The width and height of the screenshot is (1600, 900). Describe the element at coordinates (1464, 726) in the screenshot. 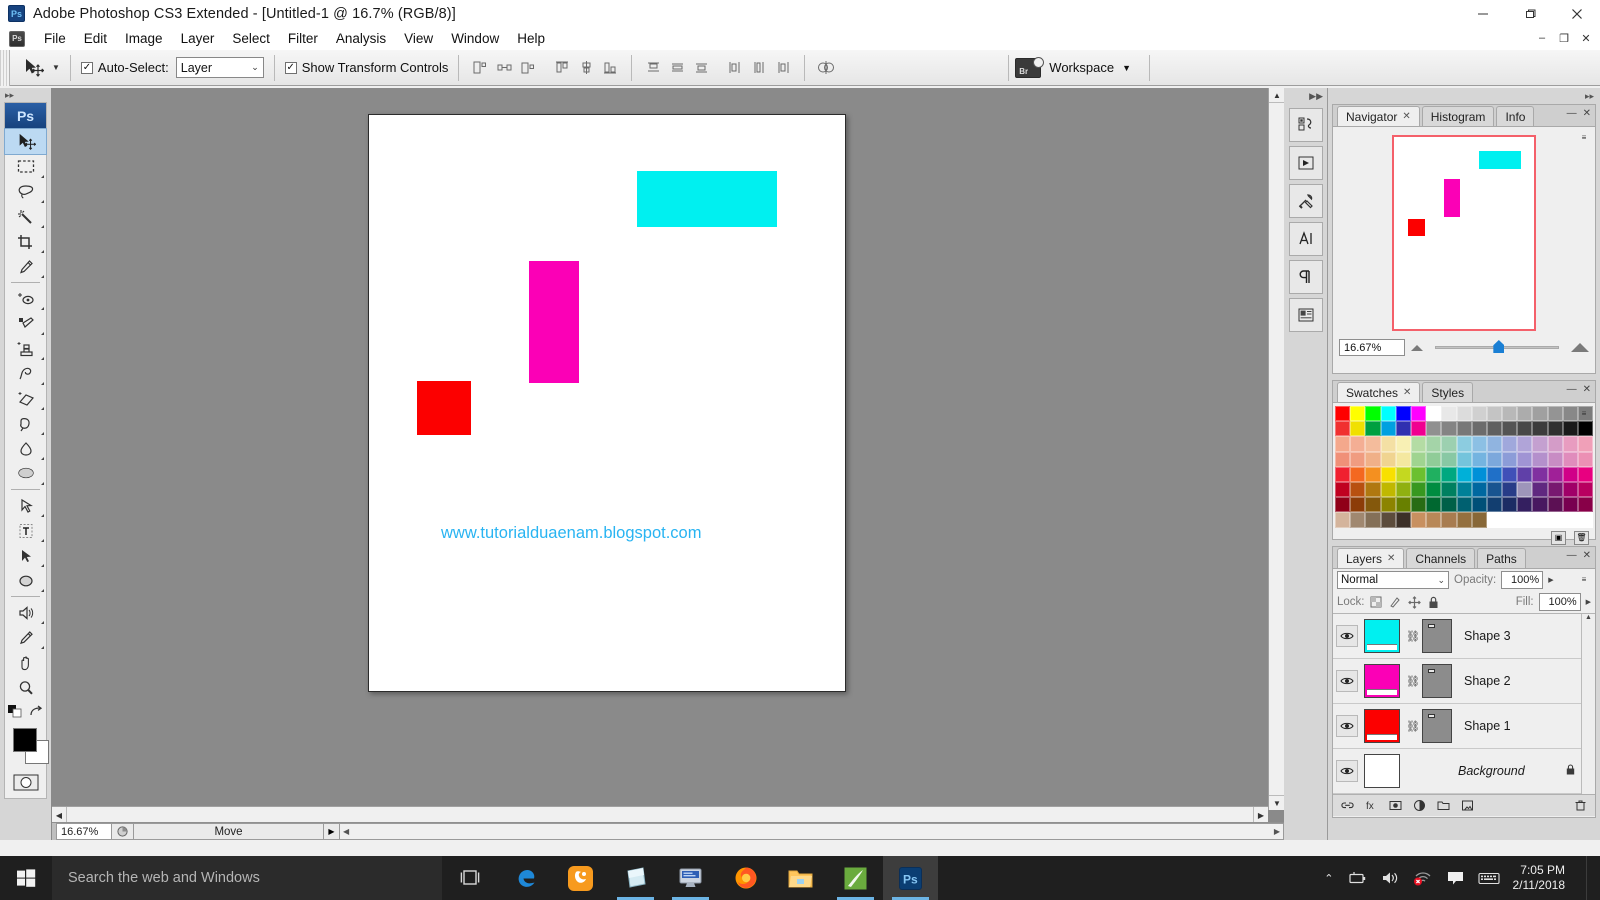

I see `layer-row: ⛓ Shape 1` at that location.